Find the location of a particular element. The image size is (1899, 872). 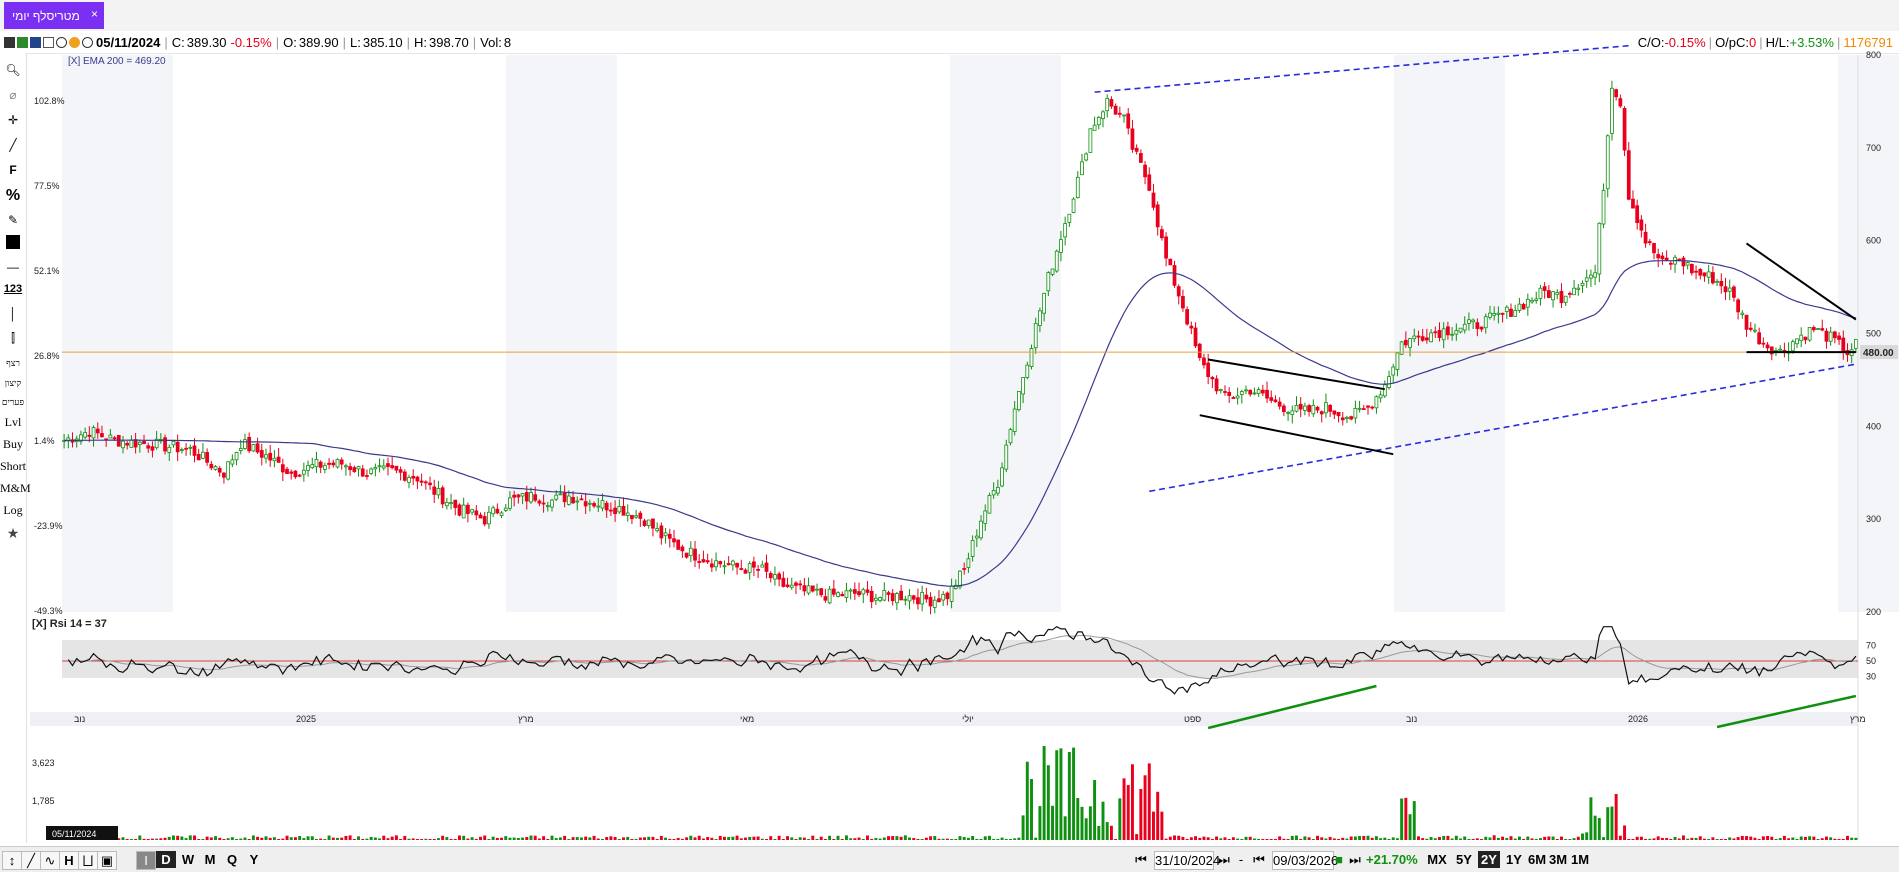

interval-q: Q is located at coordinates (232, 859).